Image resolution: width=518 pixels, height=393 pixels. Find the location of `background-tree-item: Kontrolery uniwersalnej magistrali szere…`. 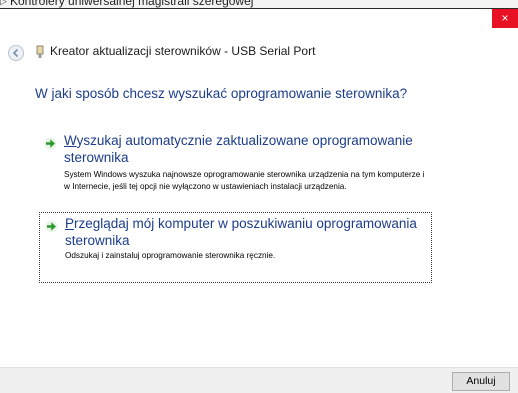

background-tree-item: Kontrolery uniwersalnej magistrali szere… is located at coordinates (132, 4).